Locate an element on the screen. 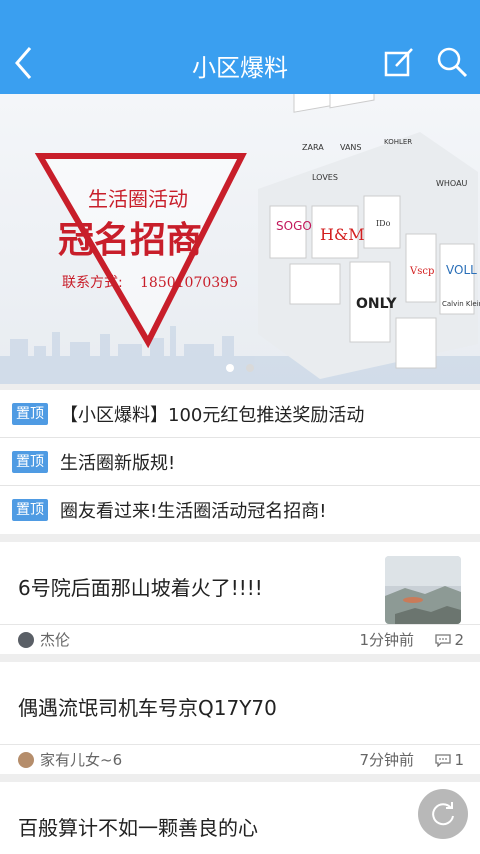 Image resolution: width=480 pixels, height=854 pixels. banner-line1: 生活圈活动 is located at coordinates (138, 199).